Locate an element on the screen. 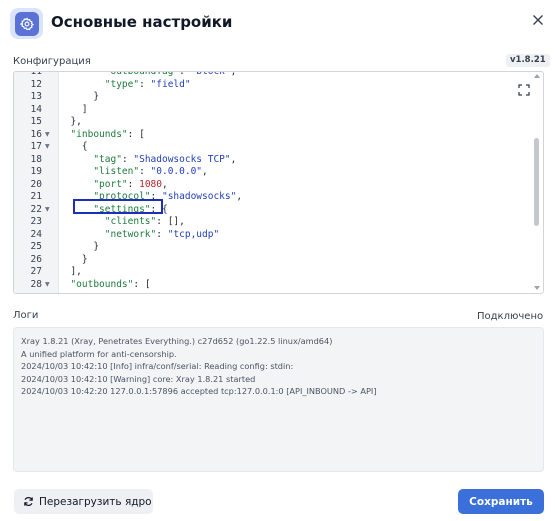 This screenshot has height=521, width=555. line-number: 22 is located at coordinates (36, 209).